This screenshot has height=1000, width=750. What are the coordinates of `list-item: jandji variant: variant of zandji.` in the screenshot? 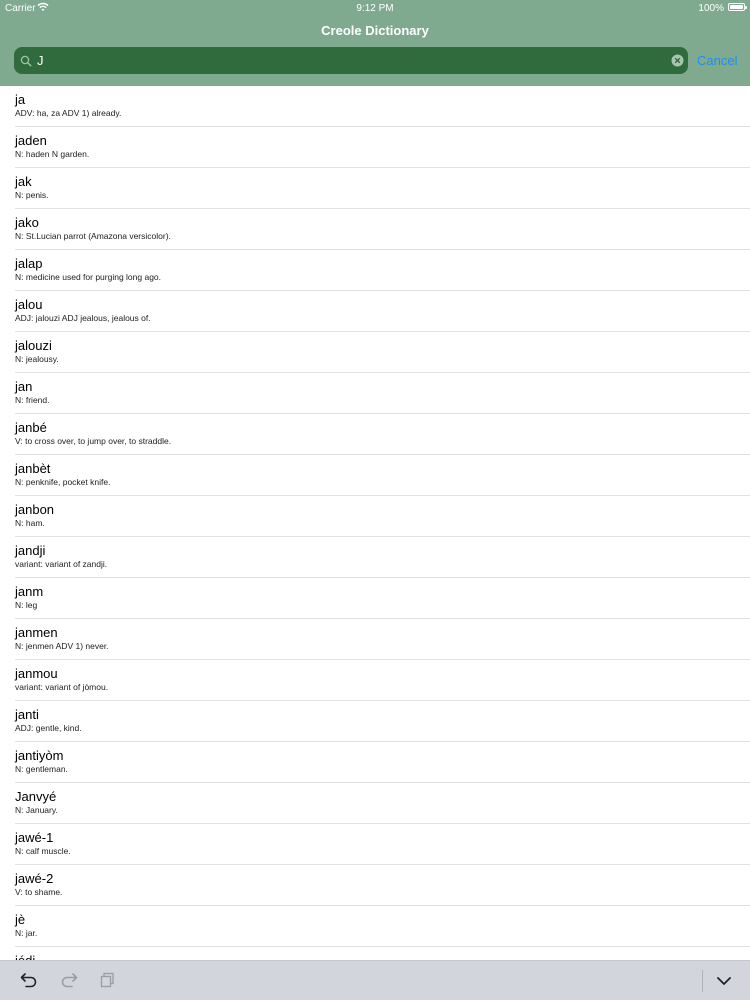 It's located at (375, 557).